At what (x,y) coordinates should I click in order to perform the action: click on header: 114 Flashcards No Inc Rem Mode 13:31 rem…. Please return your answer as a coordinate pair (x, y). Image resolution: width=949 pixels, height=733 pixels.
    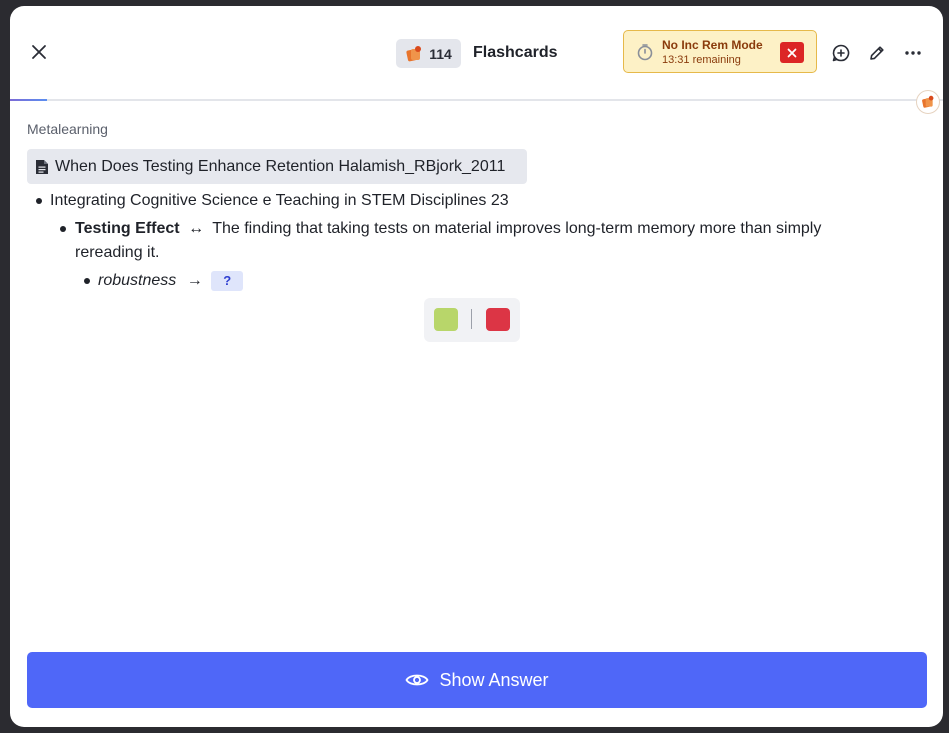
    Looking at the image, I should click on (476, 53).